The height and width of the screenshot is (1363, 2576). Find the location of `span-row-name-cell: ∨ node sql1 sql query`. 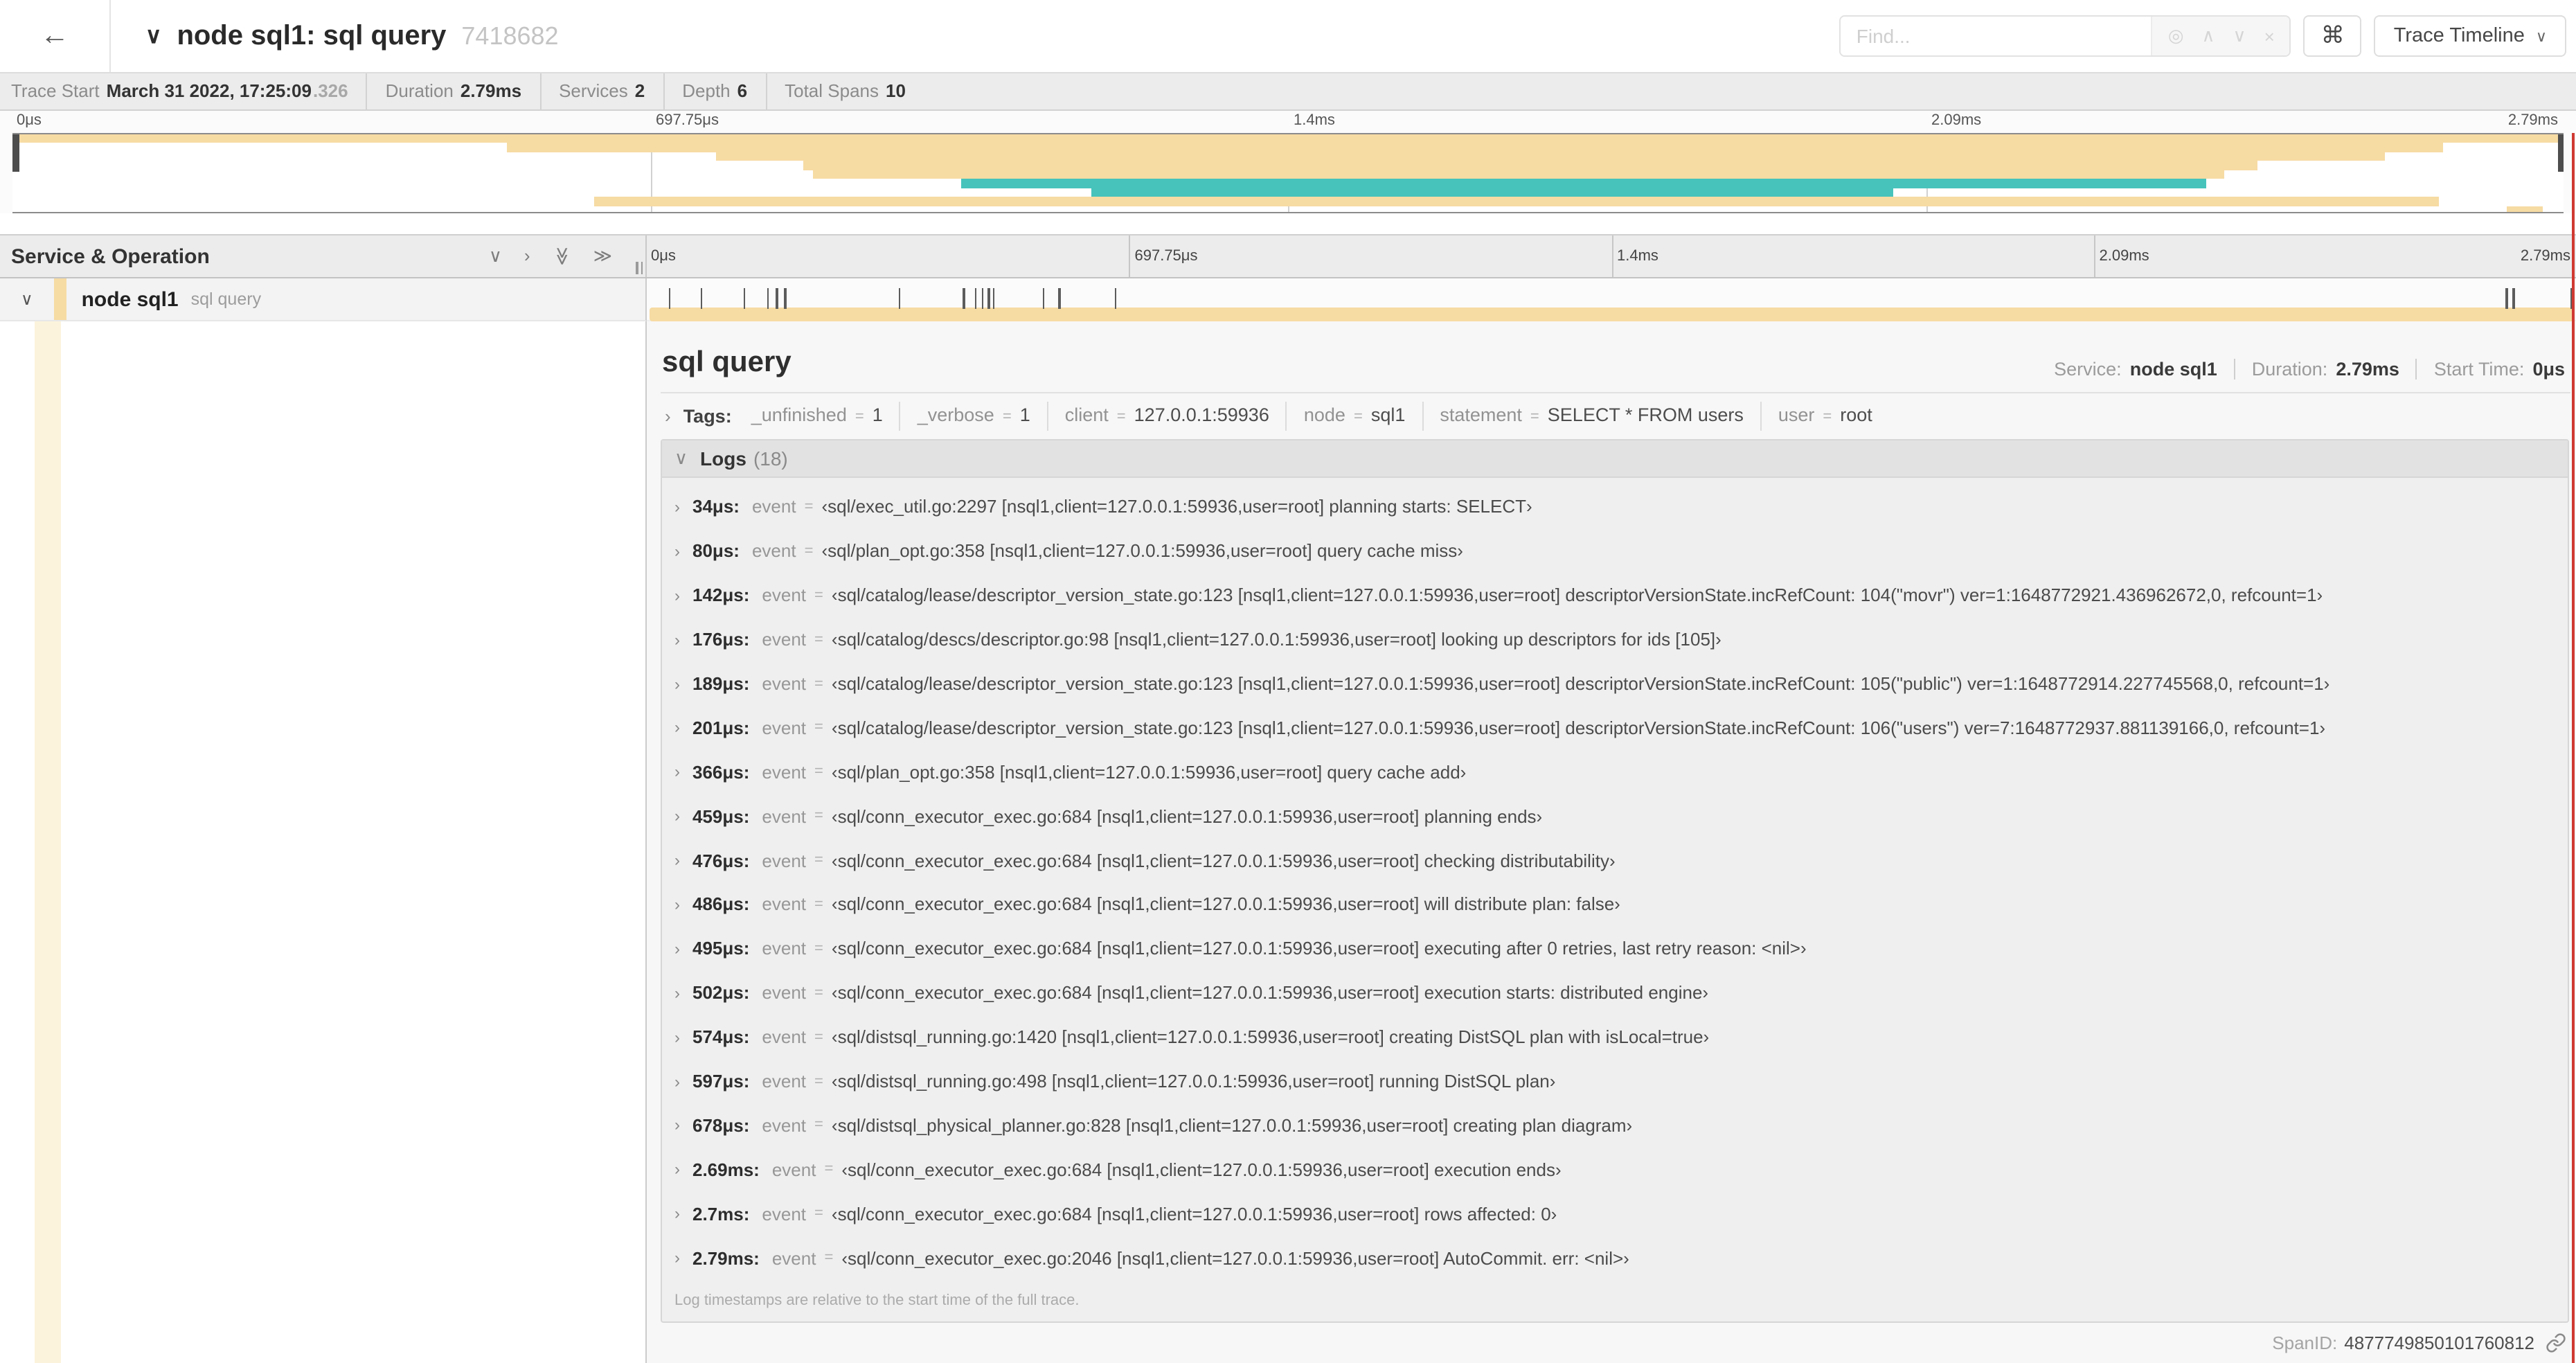

span-row-name-cell: ∨ node sql1 sql query is located at coordinates (323, 300).